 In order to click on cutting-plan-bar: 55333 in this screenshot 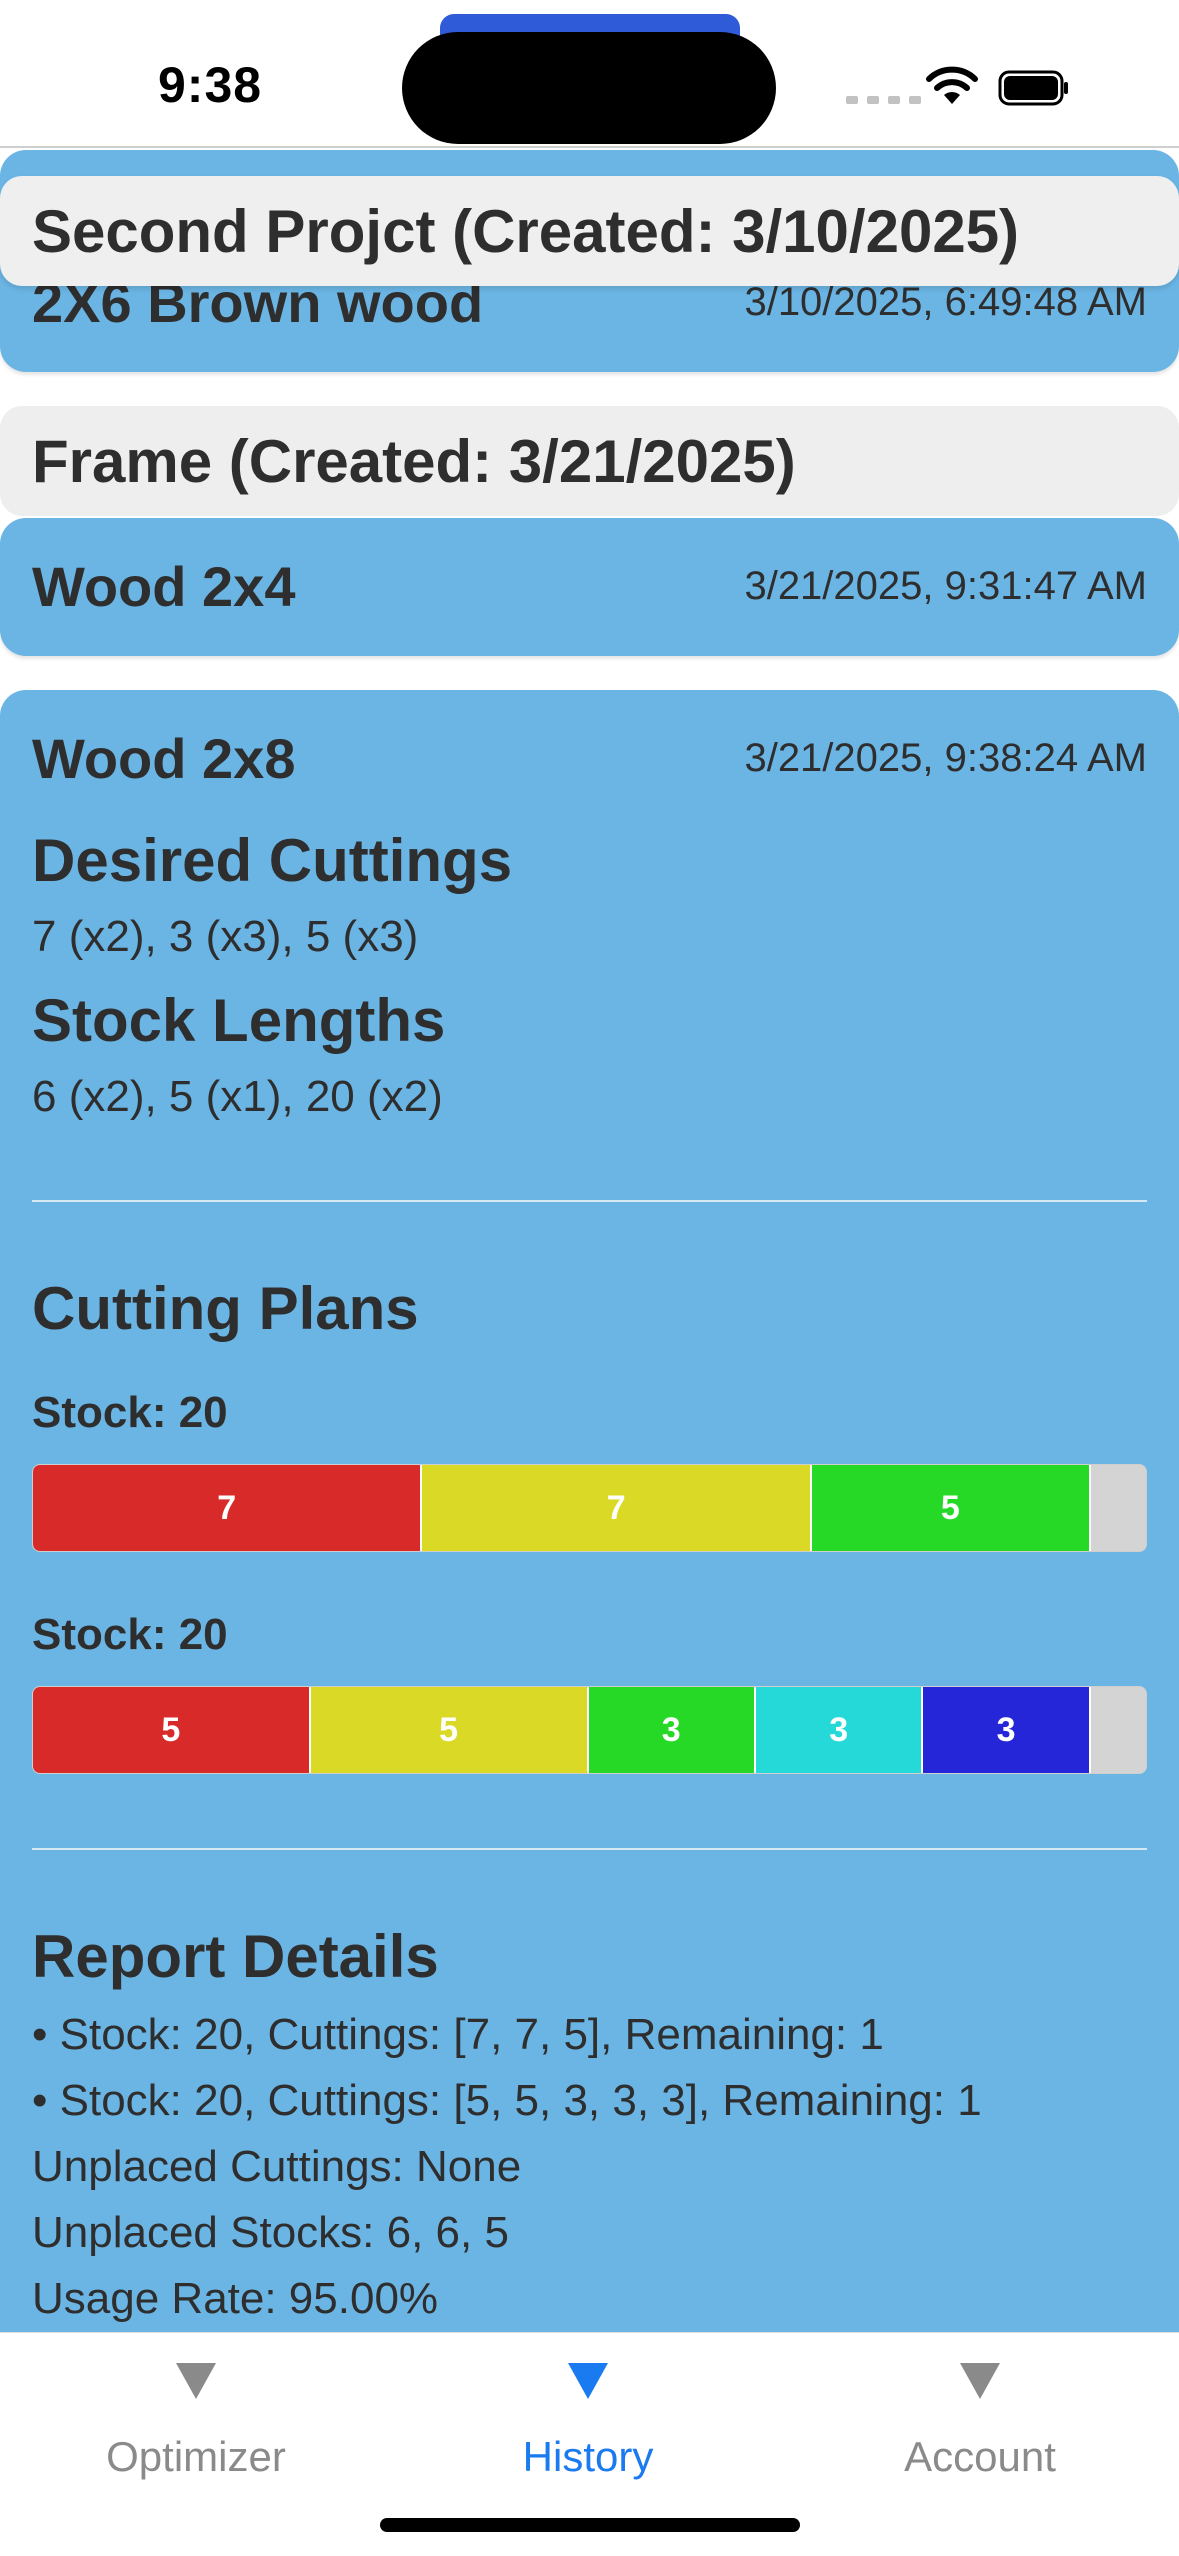, I will do `click(589, 1730)`.